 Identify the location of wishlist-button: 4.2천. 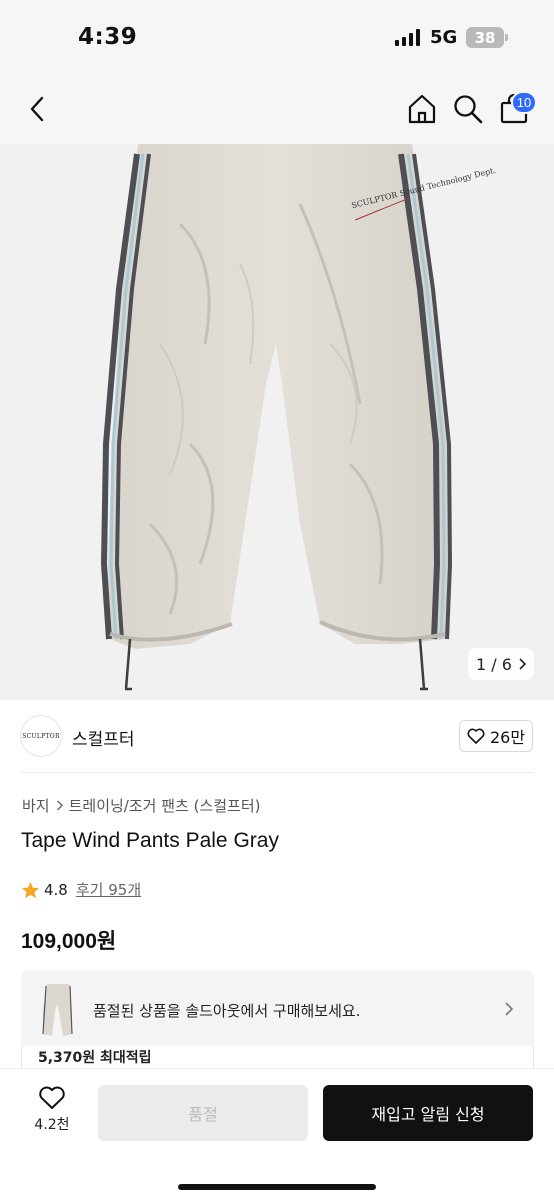
(52, 1114).